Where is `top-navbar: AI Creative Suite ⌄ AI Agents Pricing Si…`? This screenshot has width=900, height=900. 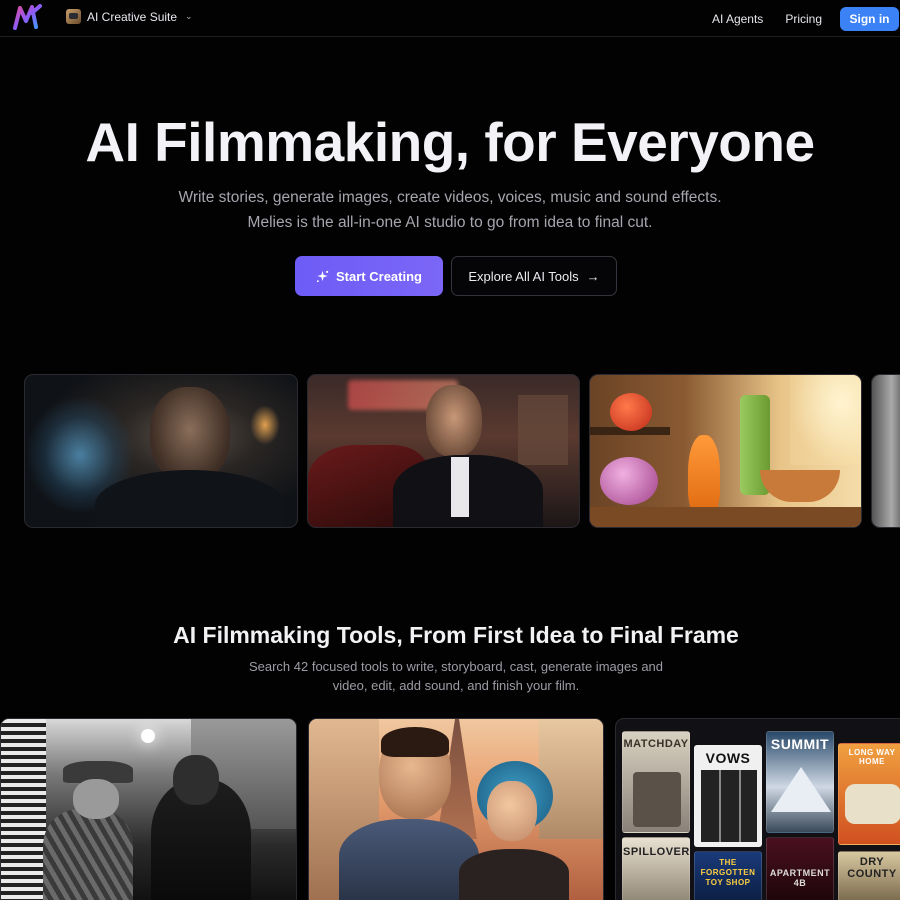
top-navbar: AI Creative Suite ⌄ AI Agents Pricing Si… is located at coordinates (450, 18).